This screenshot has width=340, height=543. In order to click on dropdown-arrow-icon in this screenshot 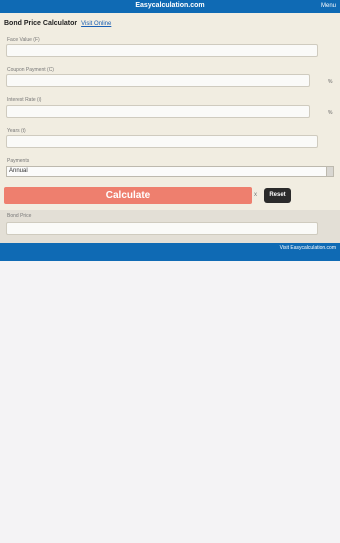, I will do `click(329, 171)`.